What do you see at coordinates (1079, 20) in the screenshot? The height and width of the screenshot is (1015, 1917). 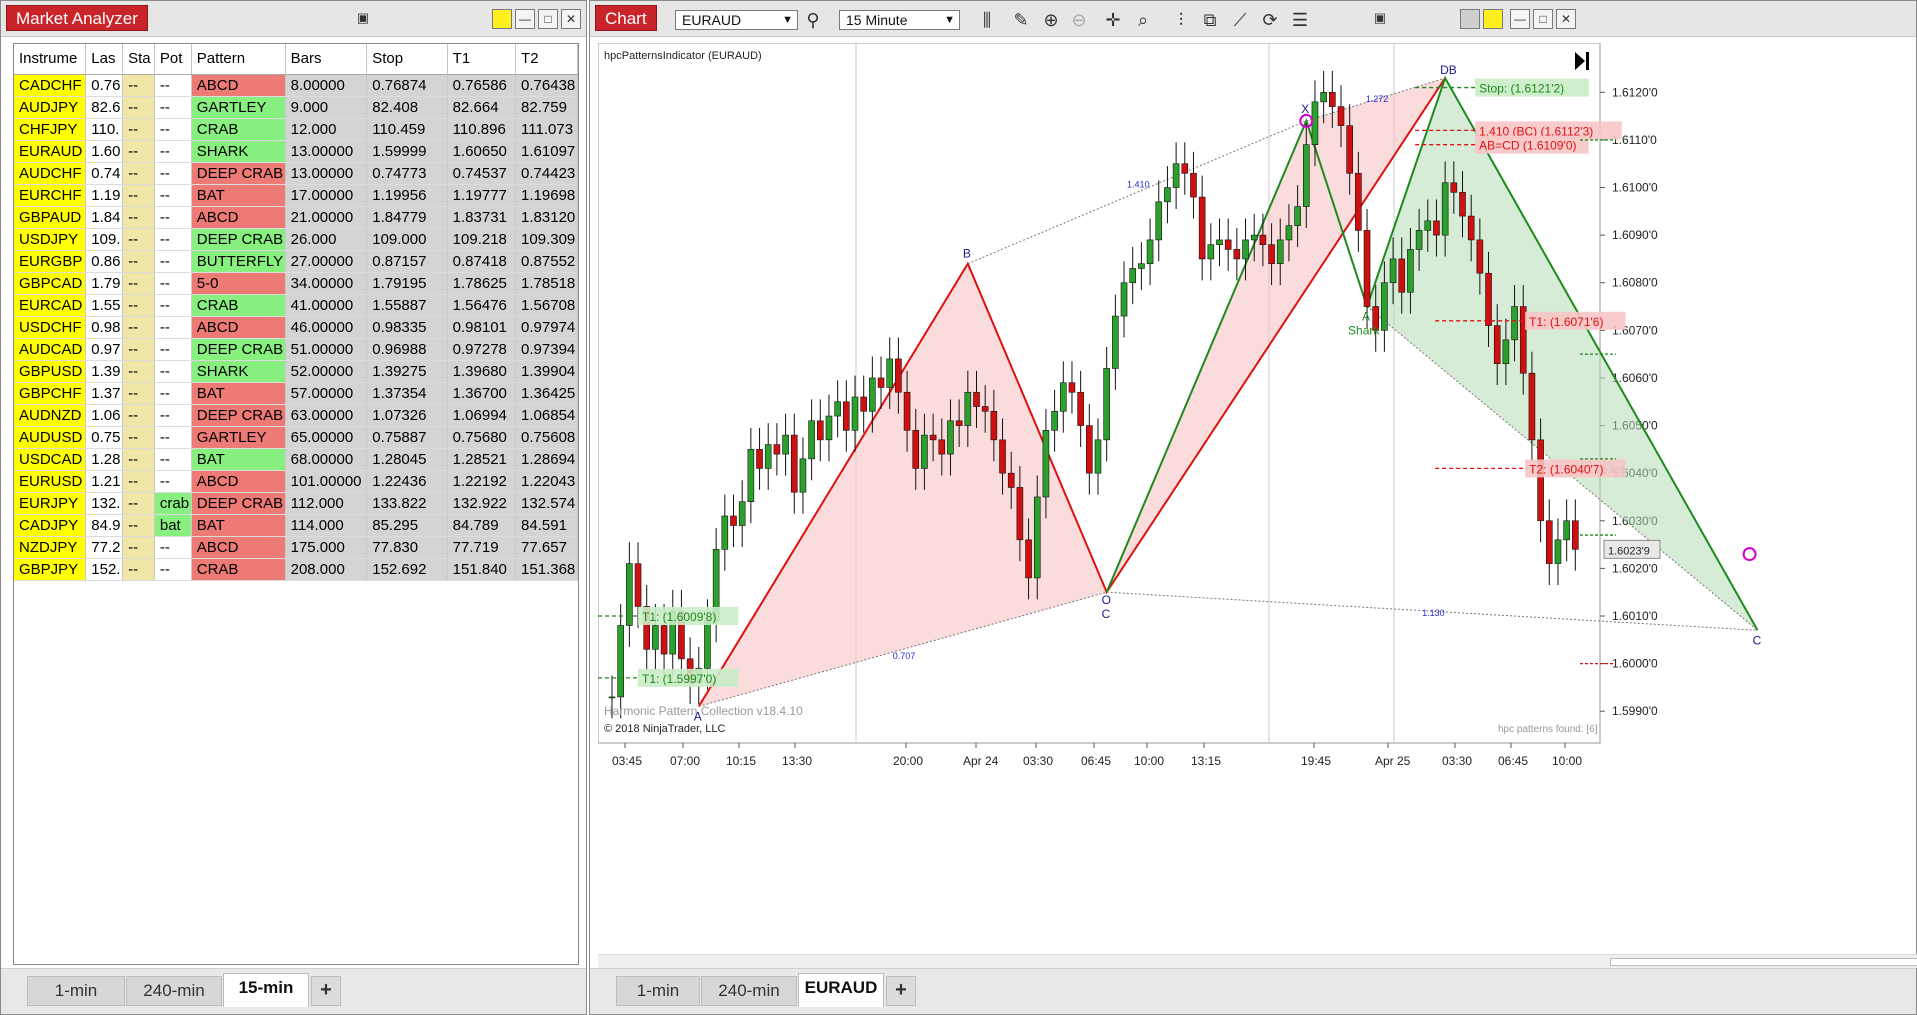 I see `zoom-out-icon: ⊖` at bounding box center [1079, 20].